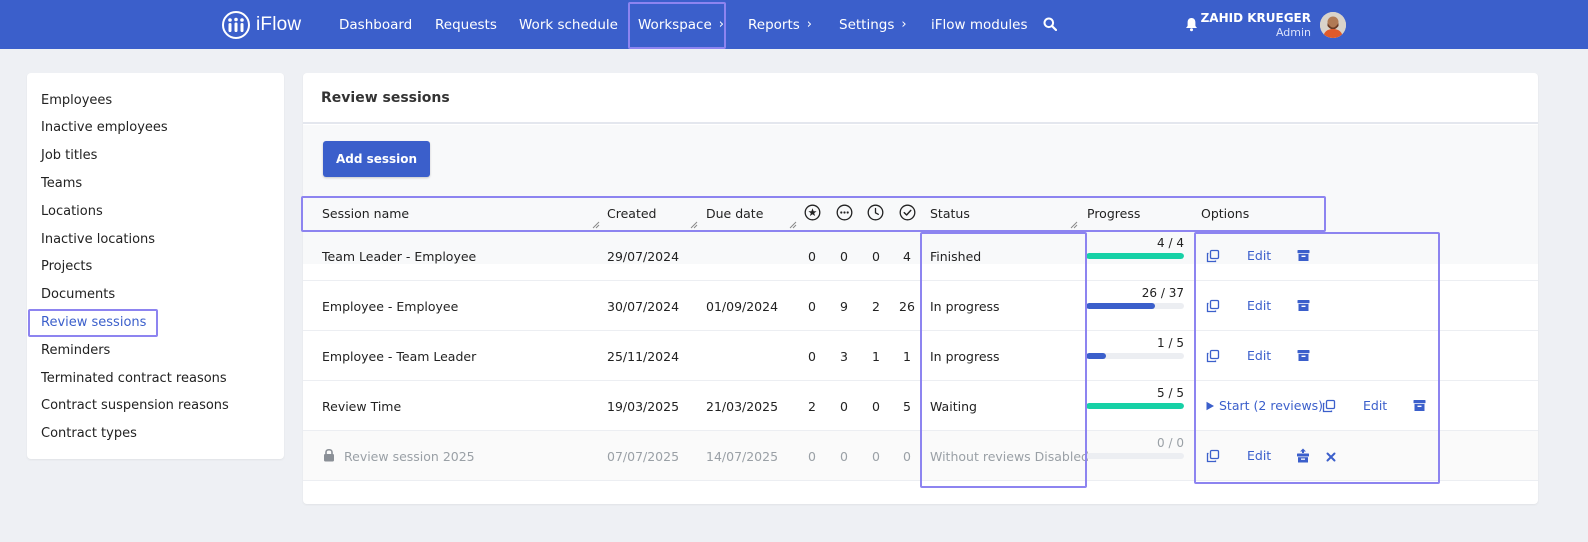 This screenshot has width=1588, height=542. I want to click on sidebar-item-terminated-contract-reasons: Terminated contract reasons, so click(134, 378).